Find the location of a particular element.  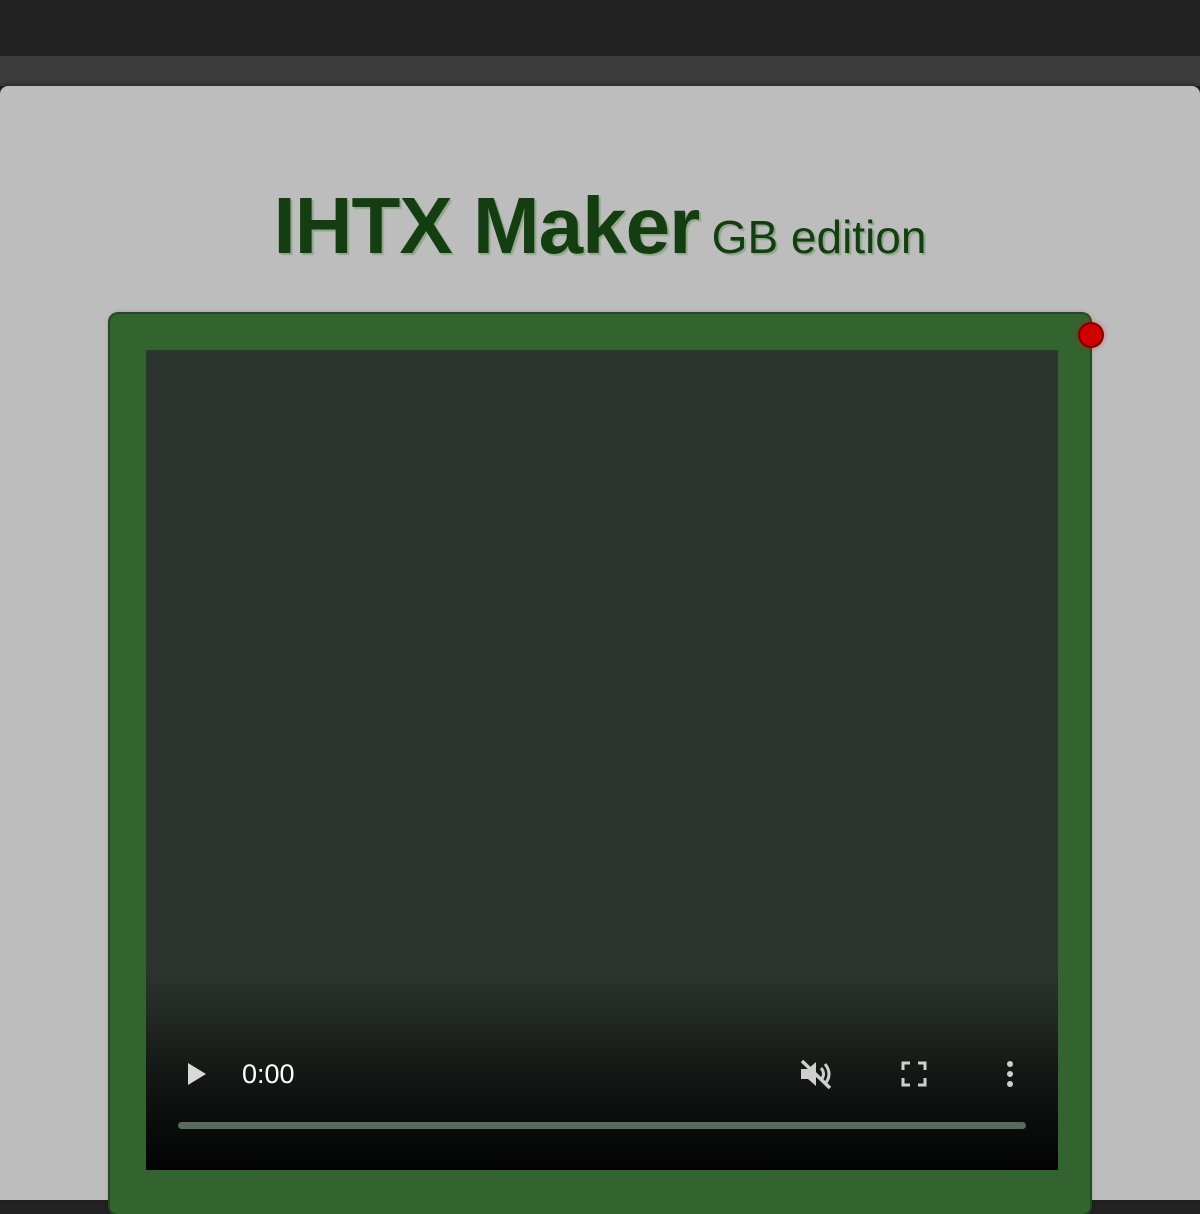

fullscreen-button is located at coordinates (914, 1074).